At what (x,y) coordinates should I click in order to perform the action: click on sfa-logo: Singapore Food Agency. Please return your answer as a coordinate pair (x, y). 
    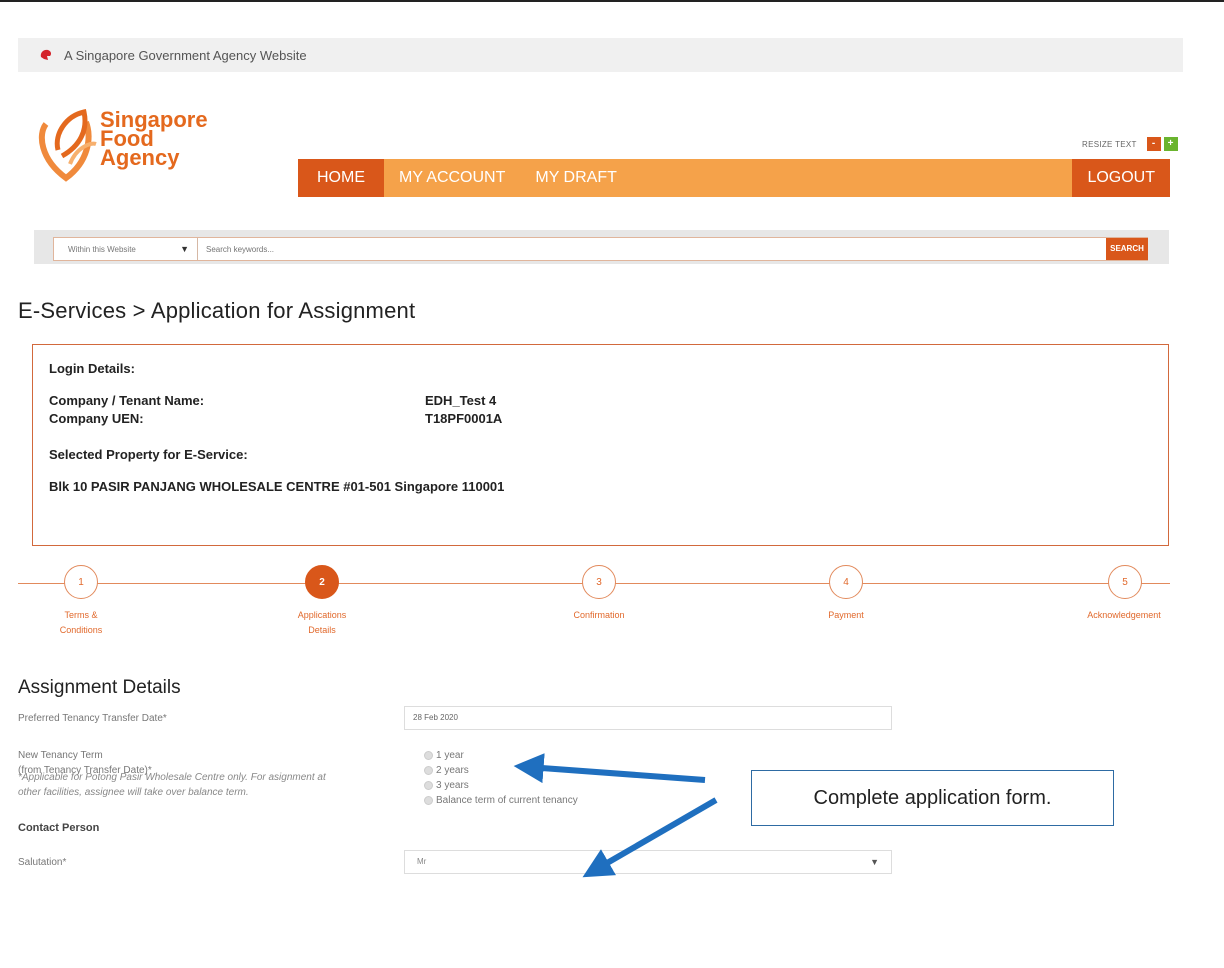
    Looking at the image, I should click on (156, 147).